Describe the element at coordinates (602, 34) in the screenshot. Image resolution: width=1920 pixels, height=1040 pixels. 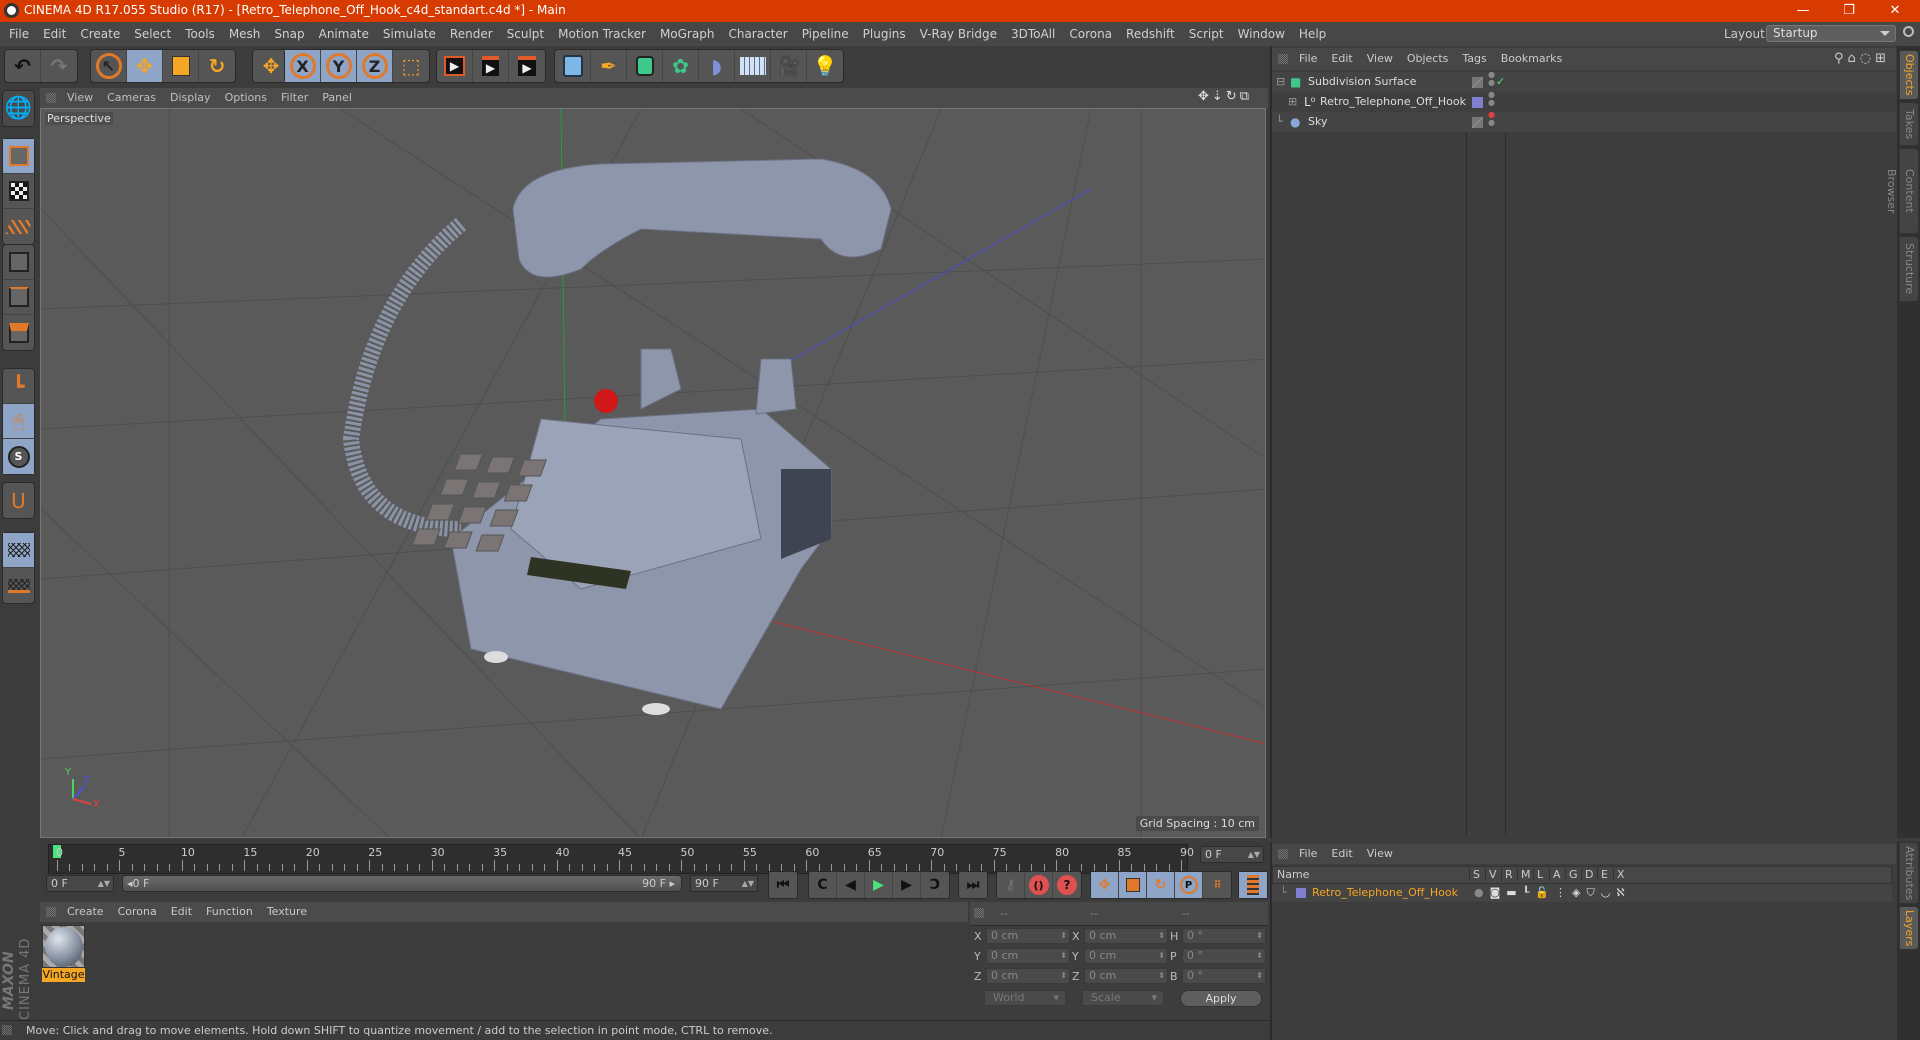
I see `menu-motion-tracker: Motion Tracker` at that location.